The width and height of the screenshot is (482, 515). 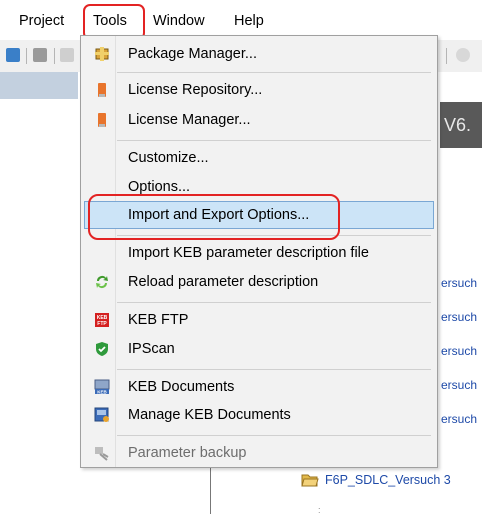 I want to click on keb-documents-icon: KEB, so click(x=102, y=387).